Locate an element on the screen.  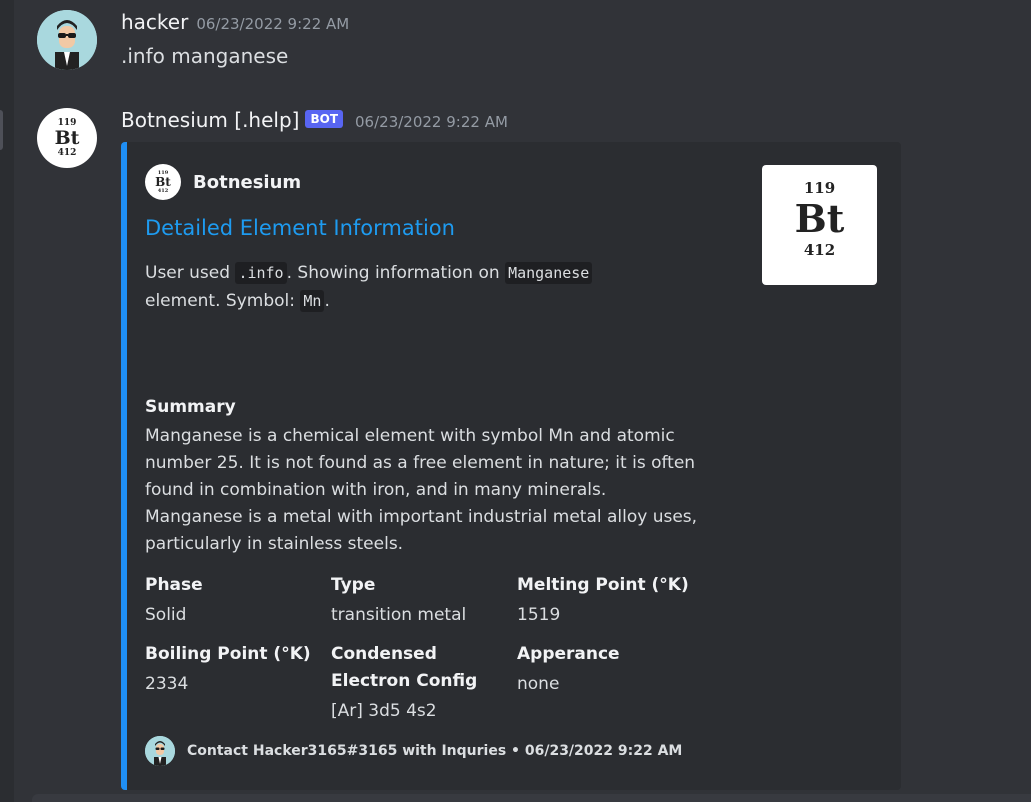
user-author-line: hacker 06/23/2022 9:22 AM is located at coordinates (235, 22).